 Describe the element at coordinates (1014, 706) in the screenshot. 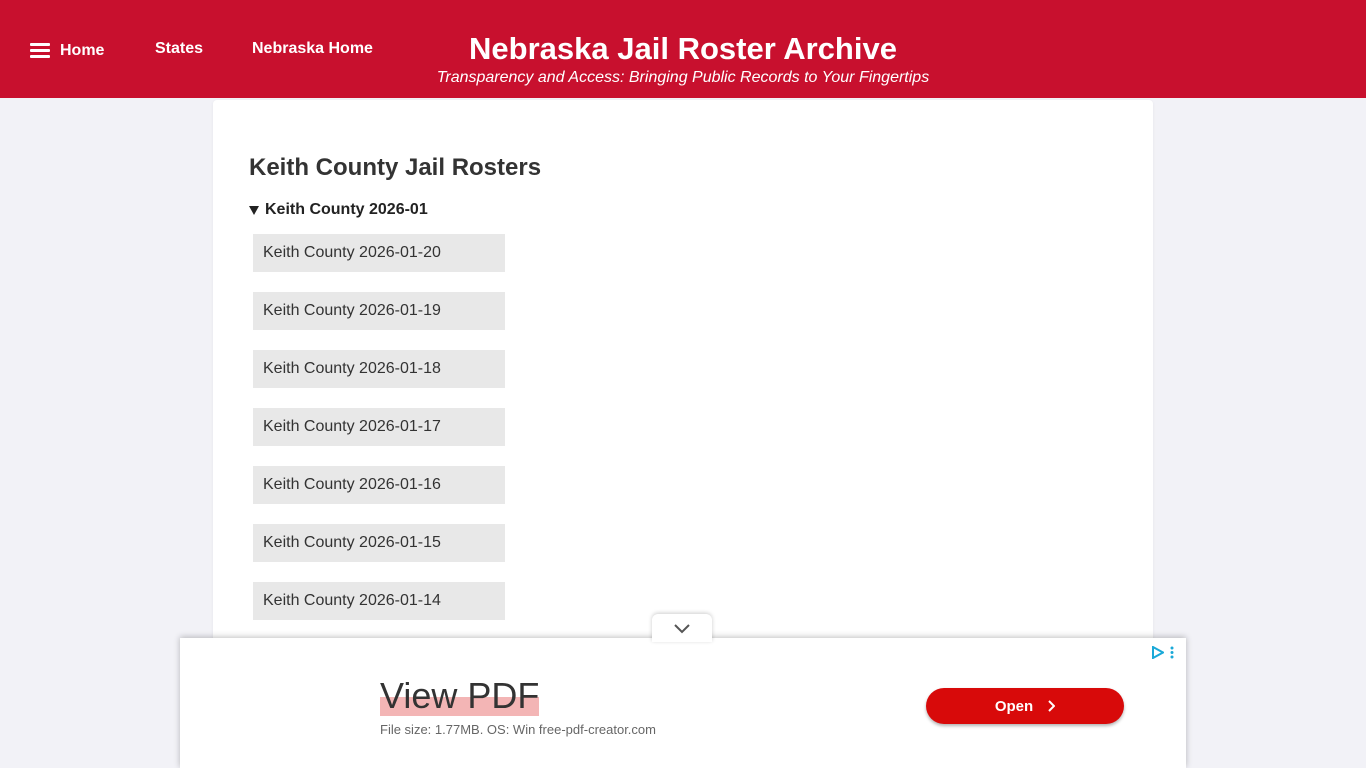

I see `ad-open-label: Open` at that location.